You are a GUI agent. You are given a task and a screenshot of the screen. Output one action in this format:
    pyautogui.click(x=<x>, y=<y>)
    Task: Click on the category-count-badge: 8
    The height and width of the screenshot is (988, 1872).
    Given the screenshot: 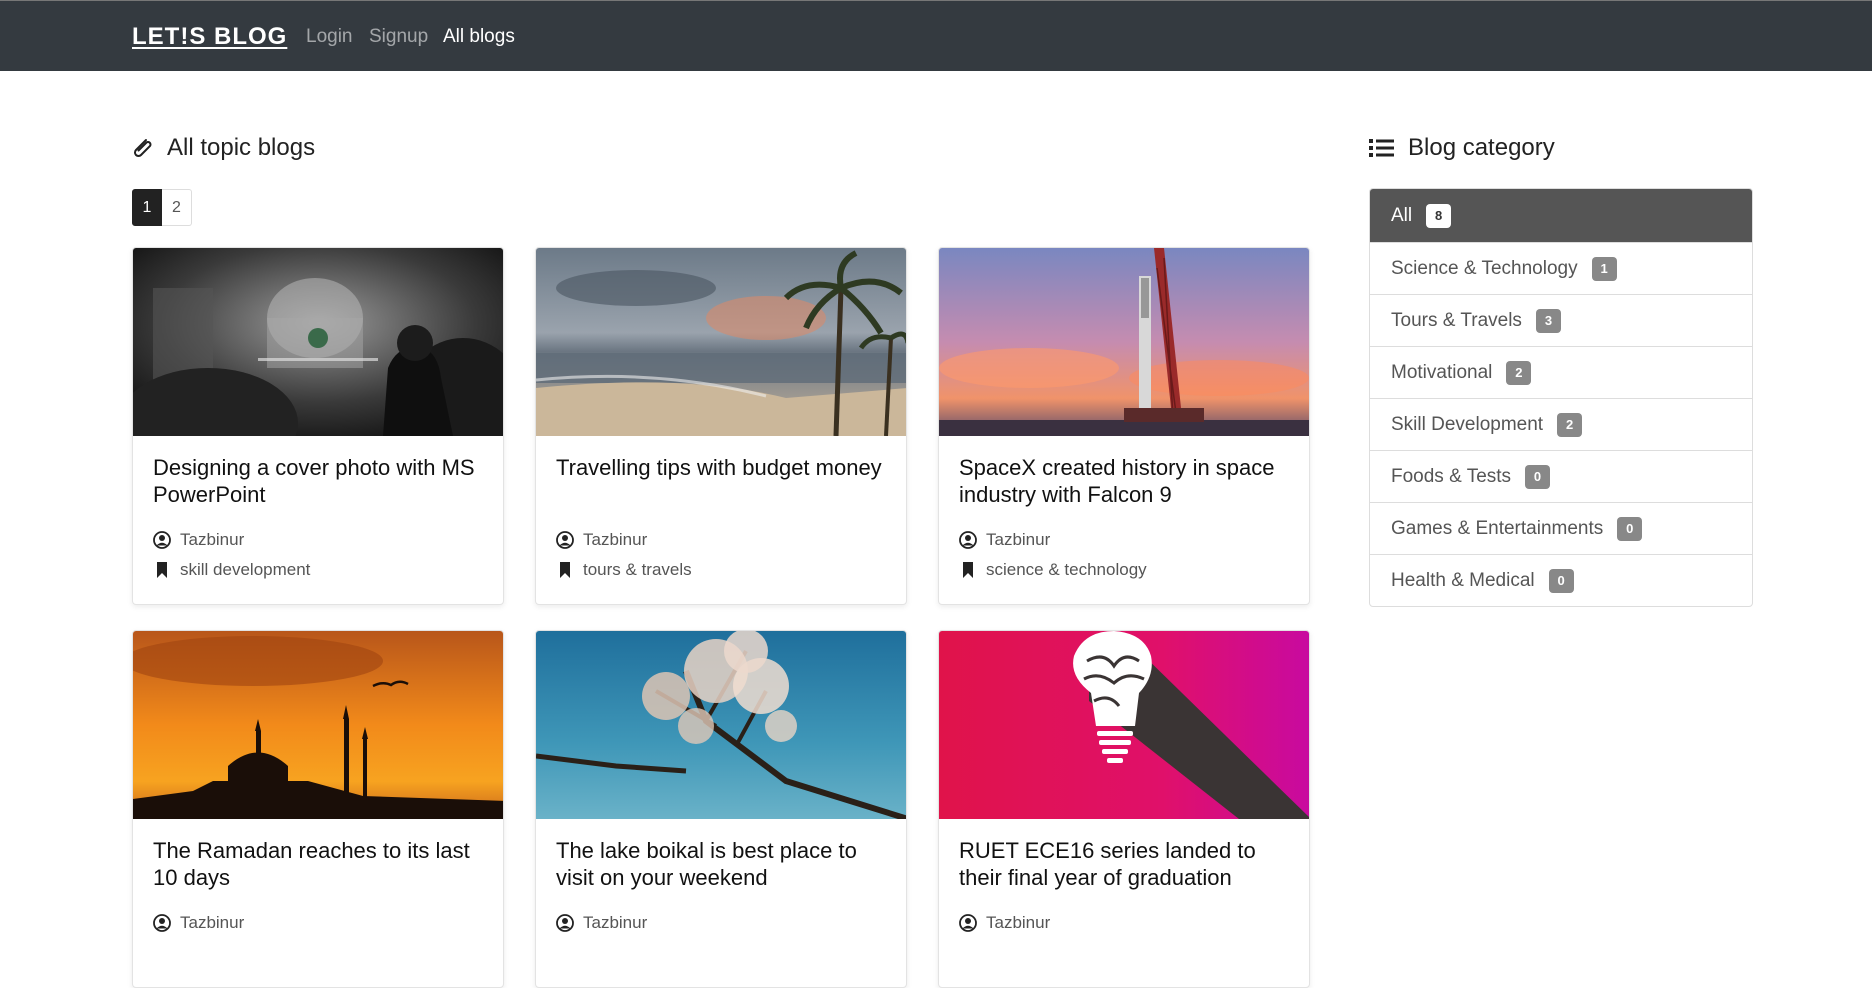 What is the action you would take?
    pyautogui.click(x=1439, y=215)
    